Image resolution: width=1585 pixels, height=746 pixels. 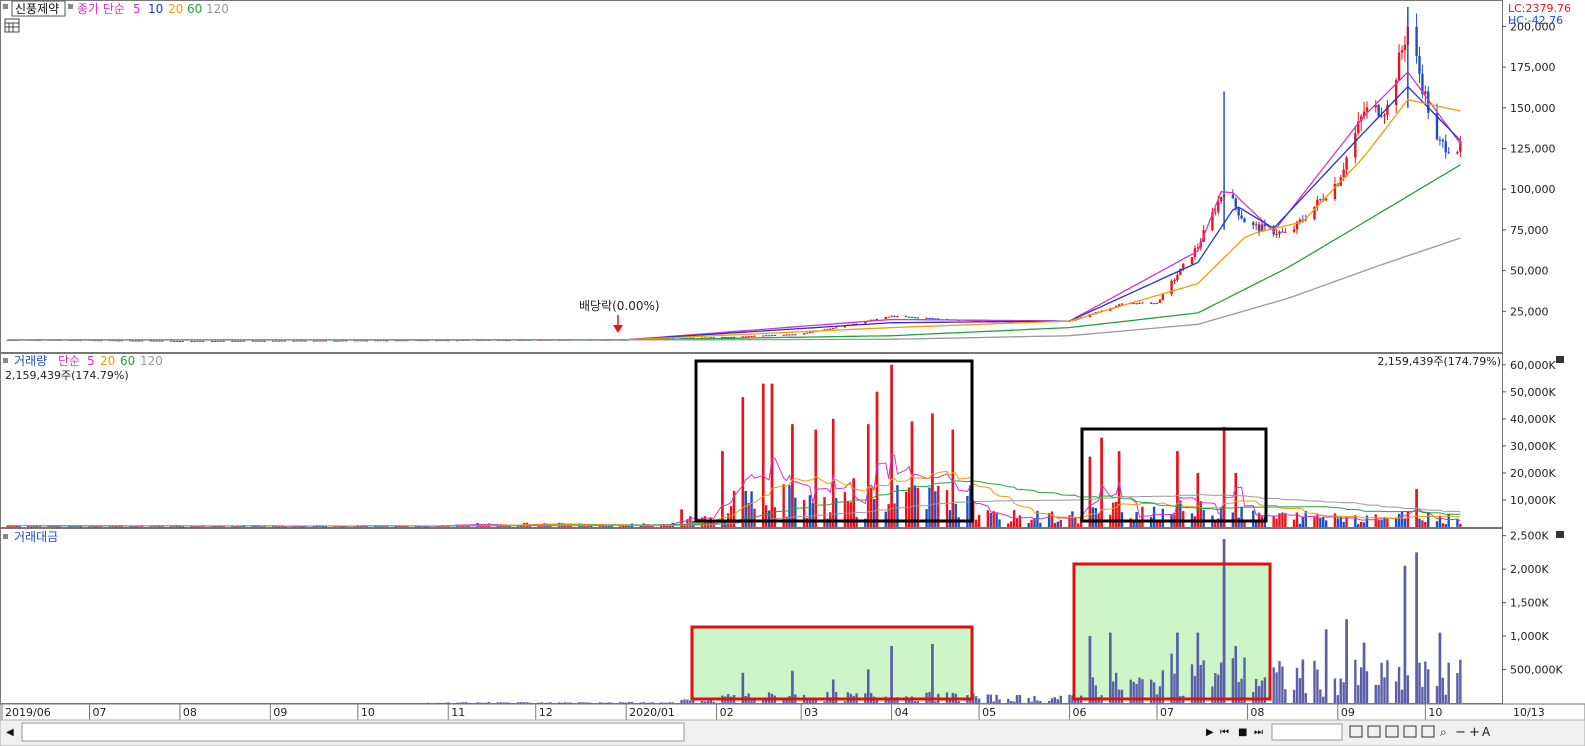 What do you see at coordinates (1460, 732) in the screenshot?
I see `zoom-out-icon: −` at bounding box center [1460, 732].